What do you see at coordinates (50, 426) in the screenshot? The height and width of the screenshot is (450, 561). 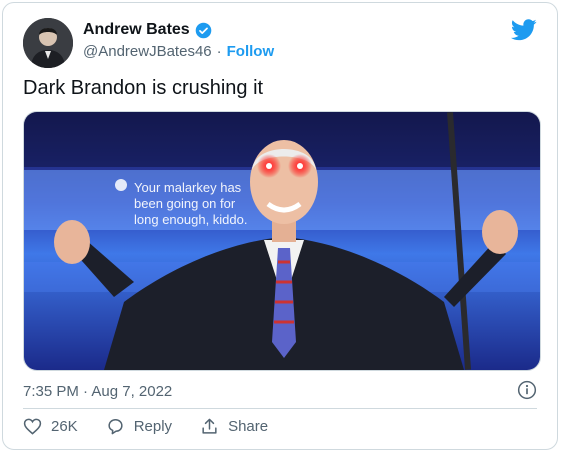 I see `like-button: 26K` at bounding box center [50, 426].